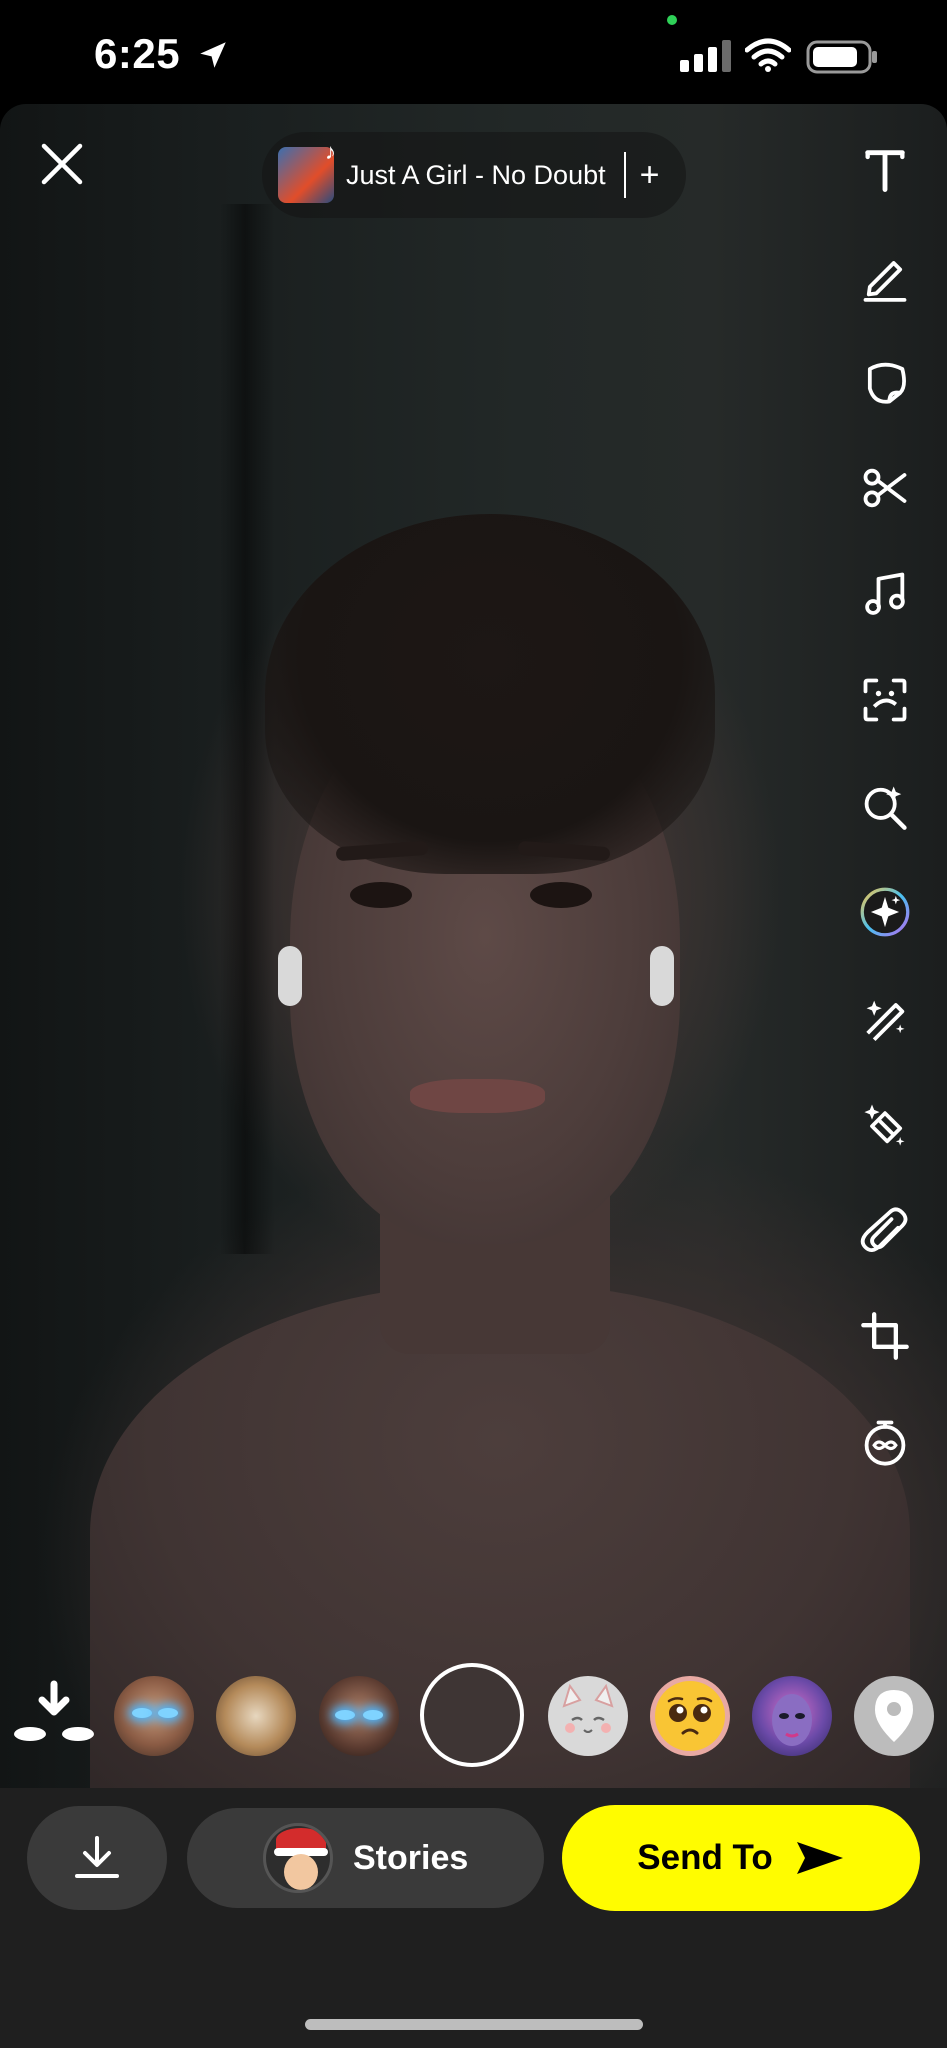 This screenshot has width=947, height=2048. I want to click on song-title: Just A Girl - No Doubt, so click(476, 174).